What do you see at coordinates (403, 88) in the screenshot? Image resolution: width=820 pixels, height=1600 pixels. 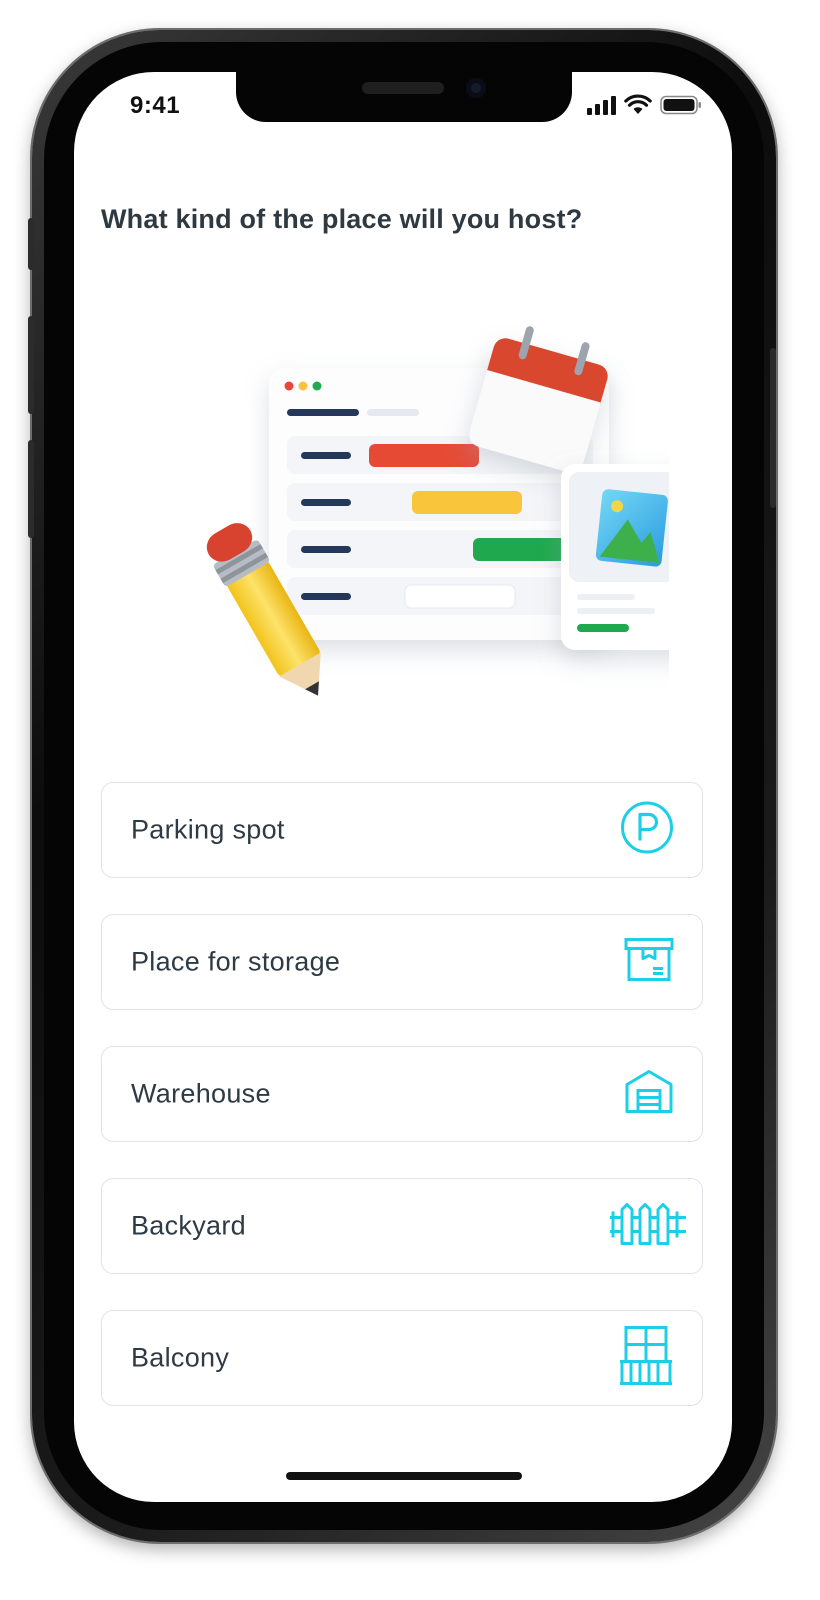 I see `speaker` at bounding box center [403, 88].